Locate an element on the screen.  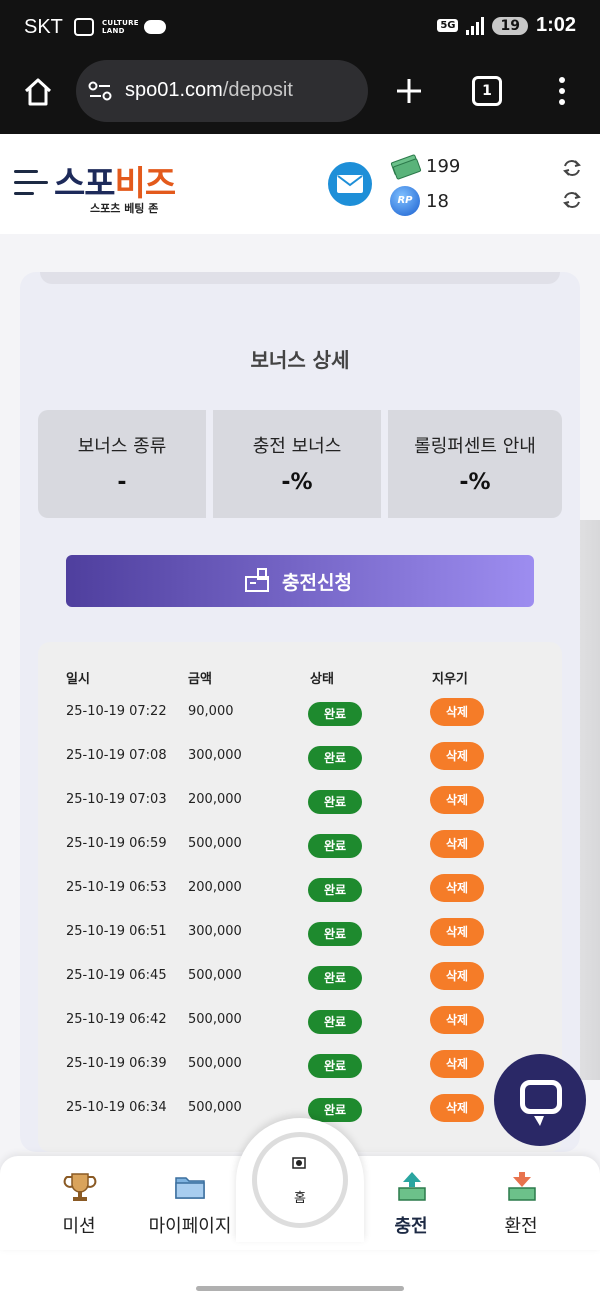
nav-withdraw: 환전 is located at coordinates (521, 1203).